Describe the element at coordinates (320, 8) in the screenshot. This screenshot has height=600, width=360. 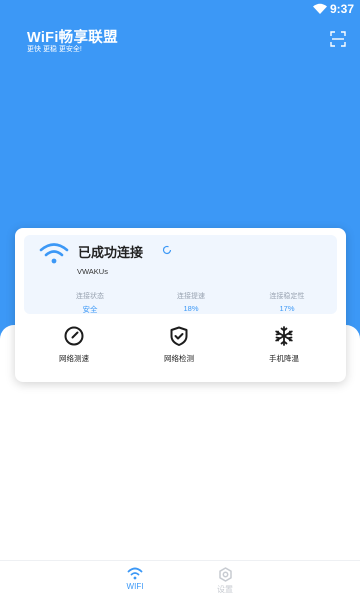
I see `status-wifi-icon` at that location.